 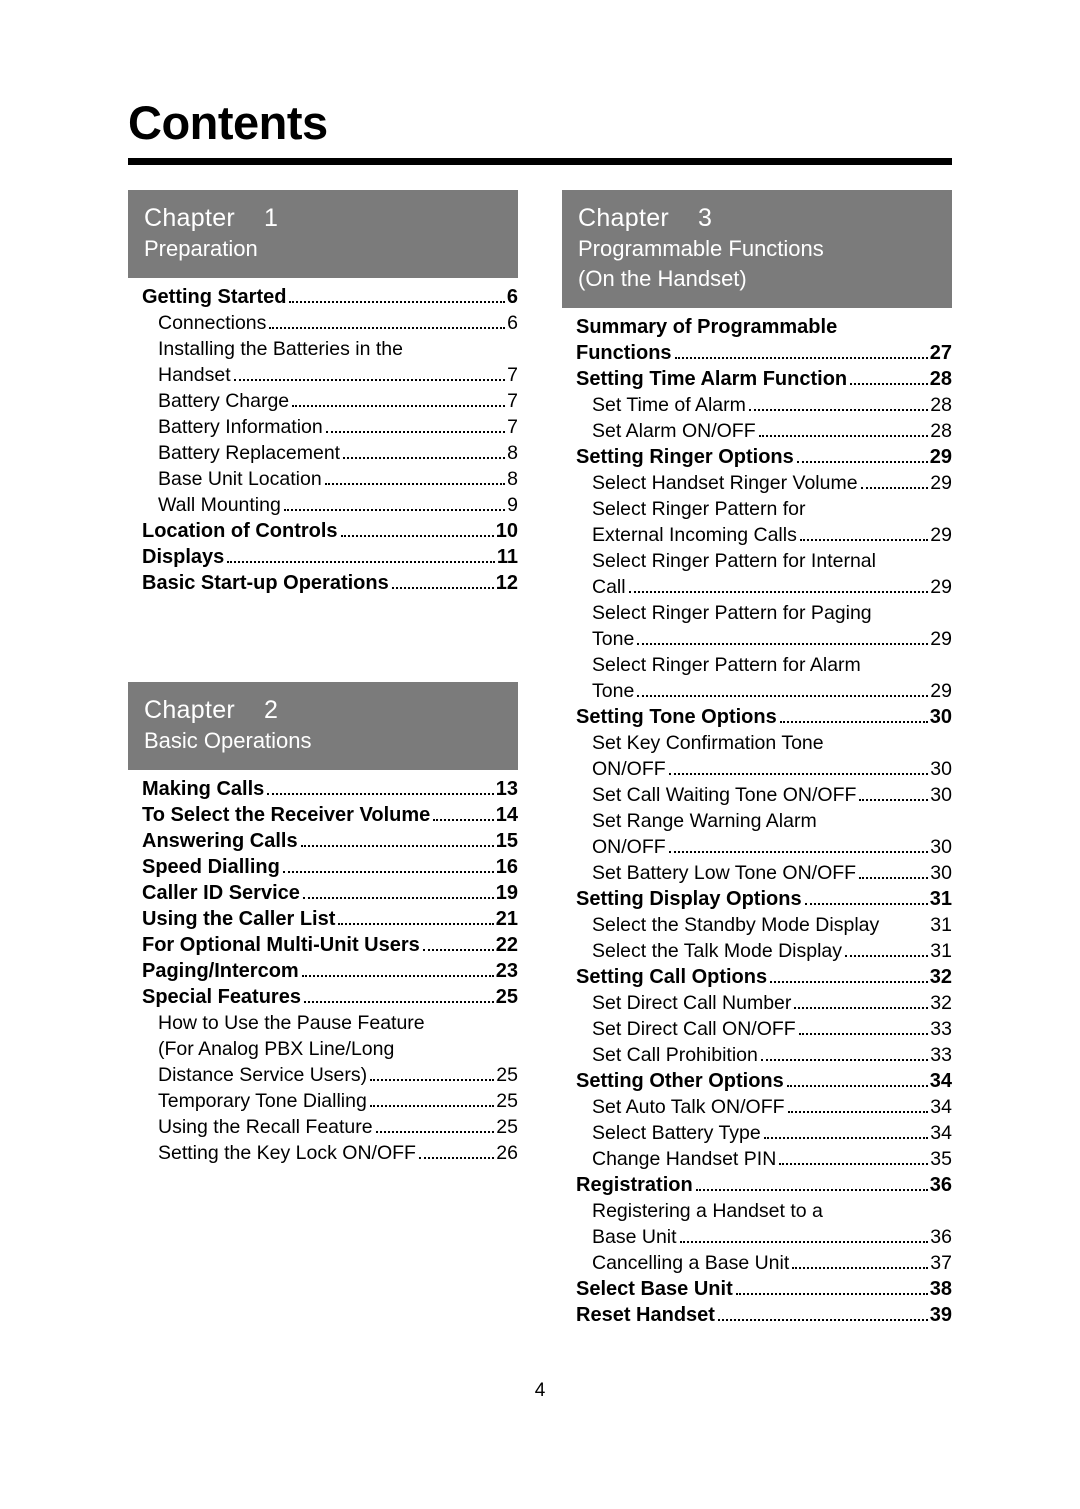 What do you see at coordinates (725, 483) in the screenshot?
I see `toc-entry-label: Select Handset Ringer Volume` at bounding box center [725, 483].